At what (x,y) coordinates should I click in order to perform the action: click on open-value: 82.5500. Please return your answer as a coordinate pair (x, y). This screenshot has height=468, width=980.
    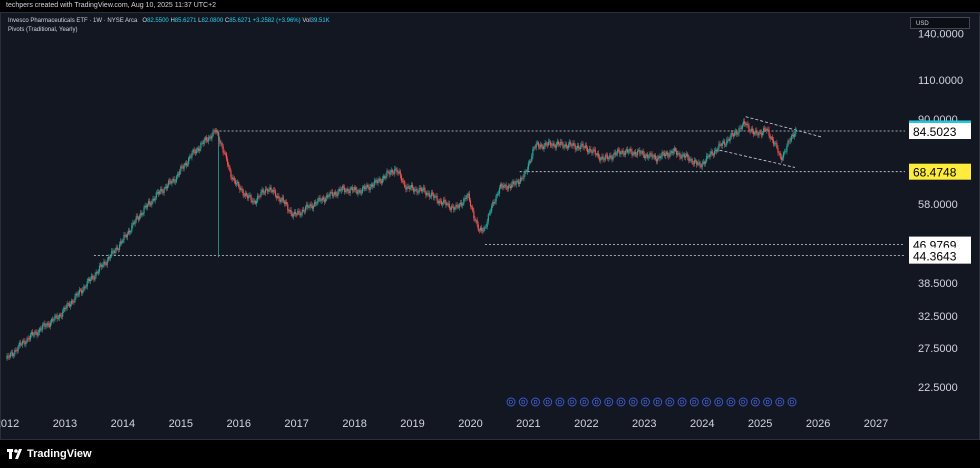
    Looking at the image, I should click on (158, 21).